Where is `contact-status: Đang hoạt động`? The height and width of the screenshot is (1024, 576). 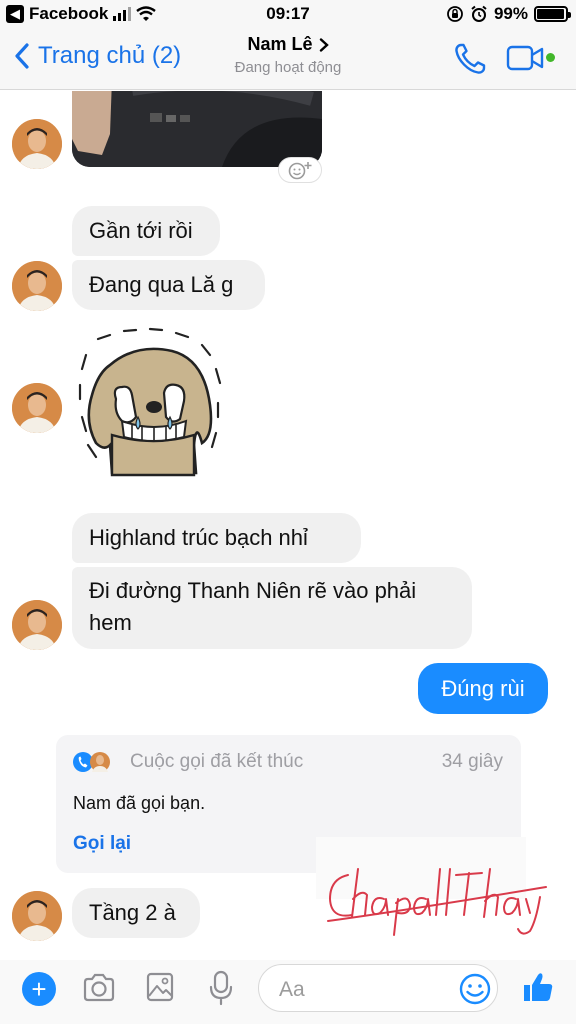 contact-status: Đang hoạt động is located at coordinates (288, 67).